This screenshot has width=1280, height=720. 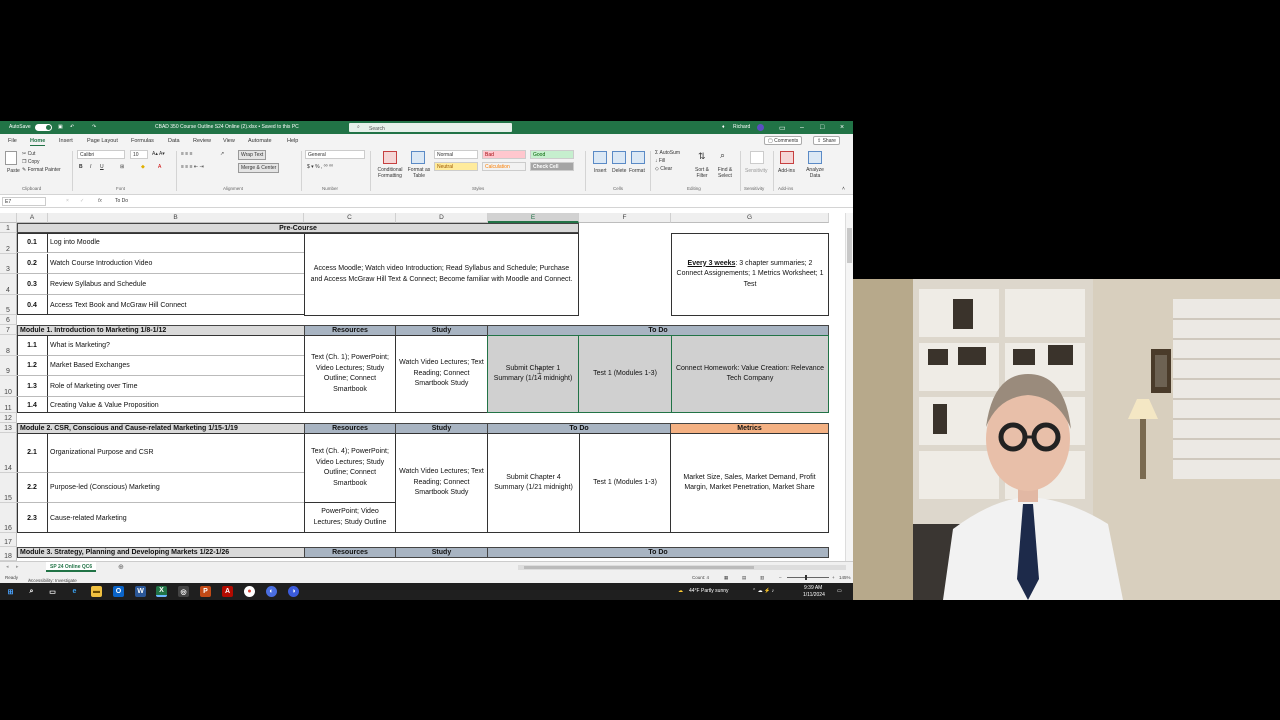 I want to click on autosave-toggle, so click(x=43, y=127).